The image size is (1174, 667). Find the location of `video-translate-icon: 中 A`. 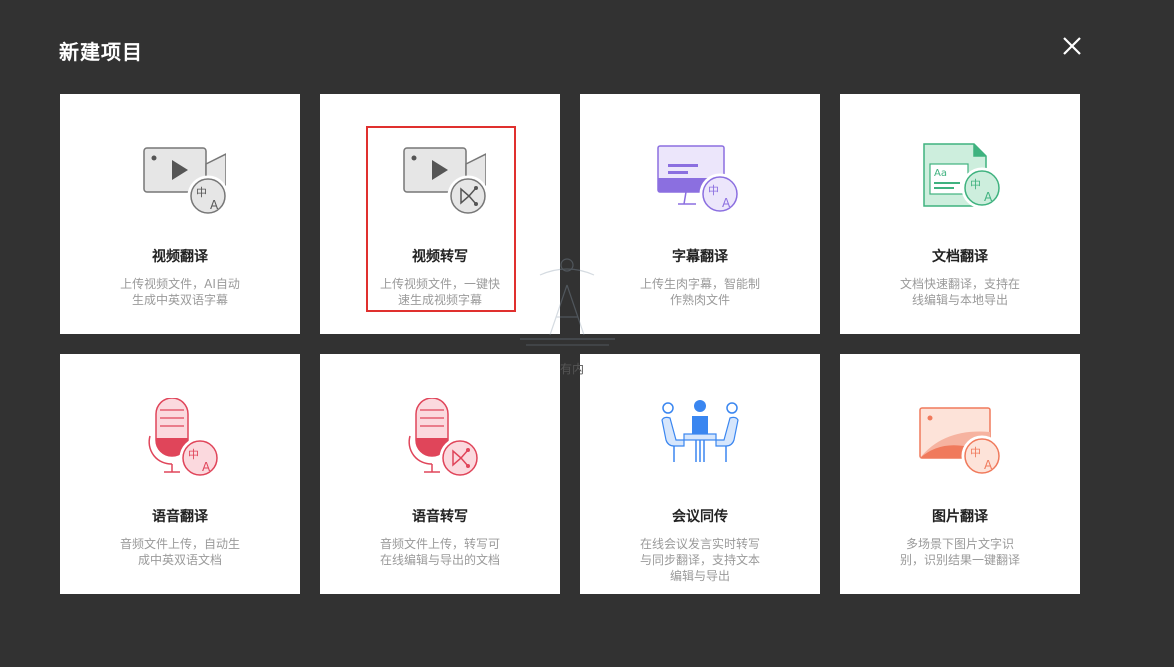

video-translate-icon: 中 A is located at coordinates (184, 182).